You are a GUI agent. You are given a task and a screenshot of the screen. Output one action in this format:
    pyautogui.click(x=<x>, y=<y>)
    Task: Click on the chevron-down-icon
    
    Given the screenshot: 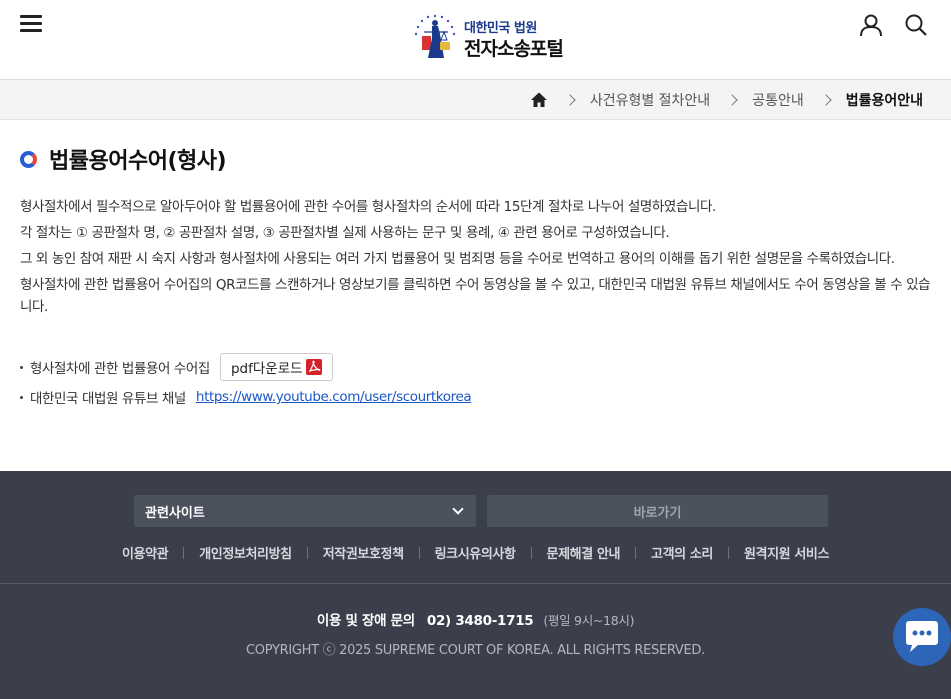 What is the action you would take?
    pyautogui.click(x=458, y=509)
    